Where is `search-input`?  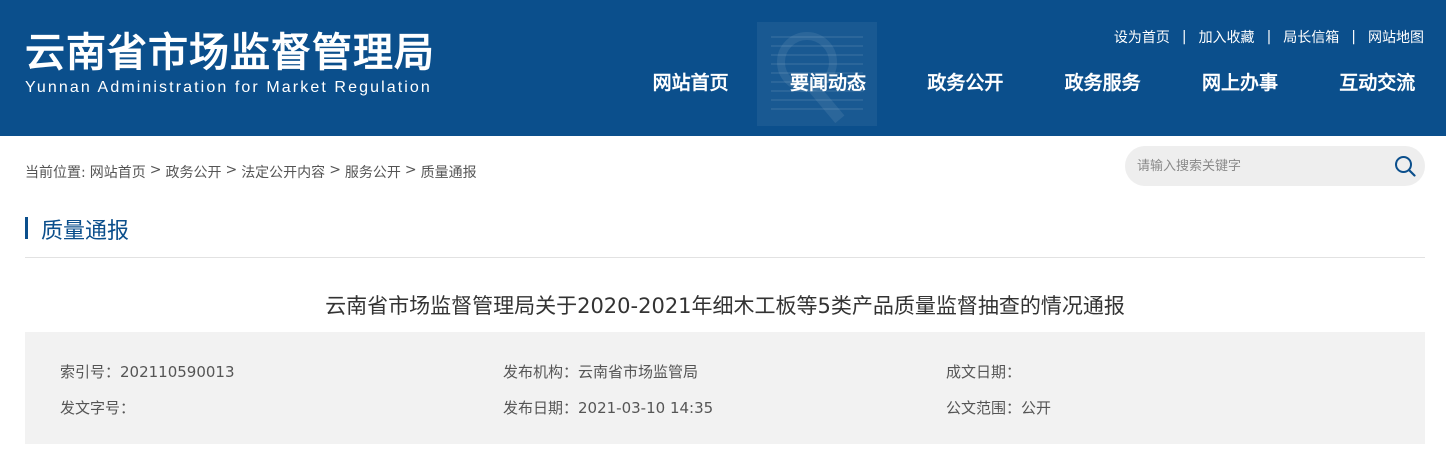 search-input is located at coordinates (1257, 166).